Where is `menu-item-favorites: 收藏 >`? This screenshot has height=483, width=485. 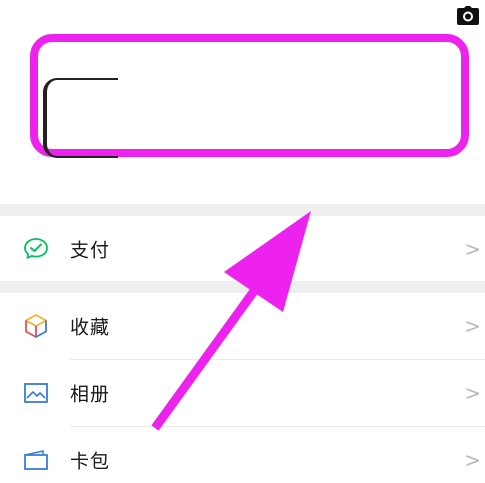 menu-item-favorites: 收藏 > is located at coordinates (242, 326).